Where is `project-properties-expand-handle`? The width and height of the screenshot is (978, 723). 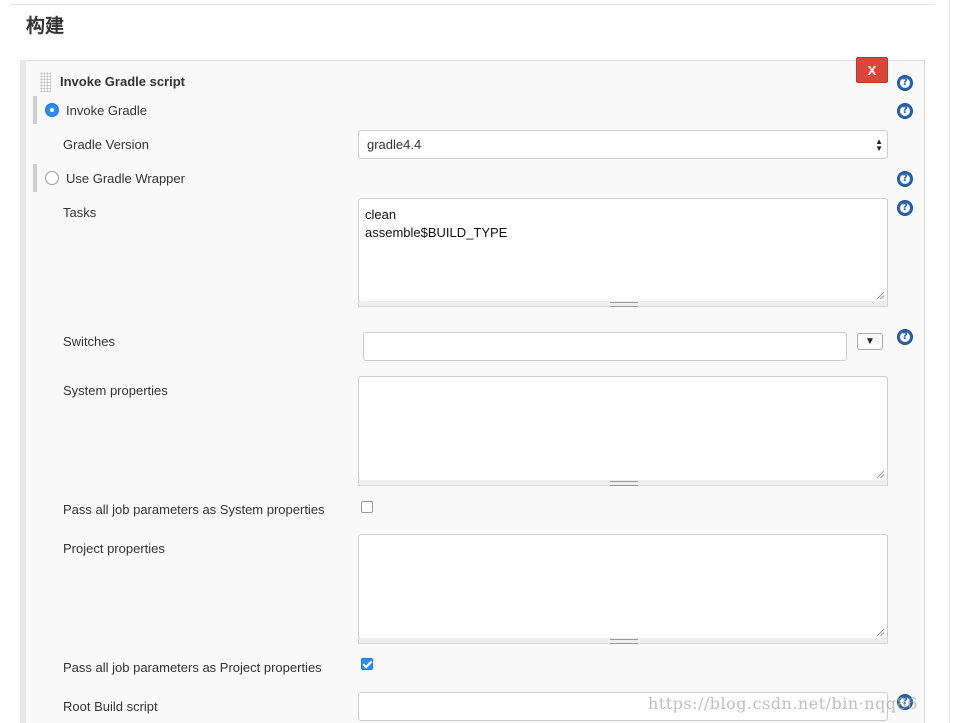
project-properties-expand-handle is located at coordinates (623, 641).